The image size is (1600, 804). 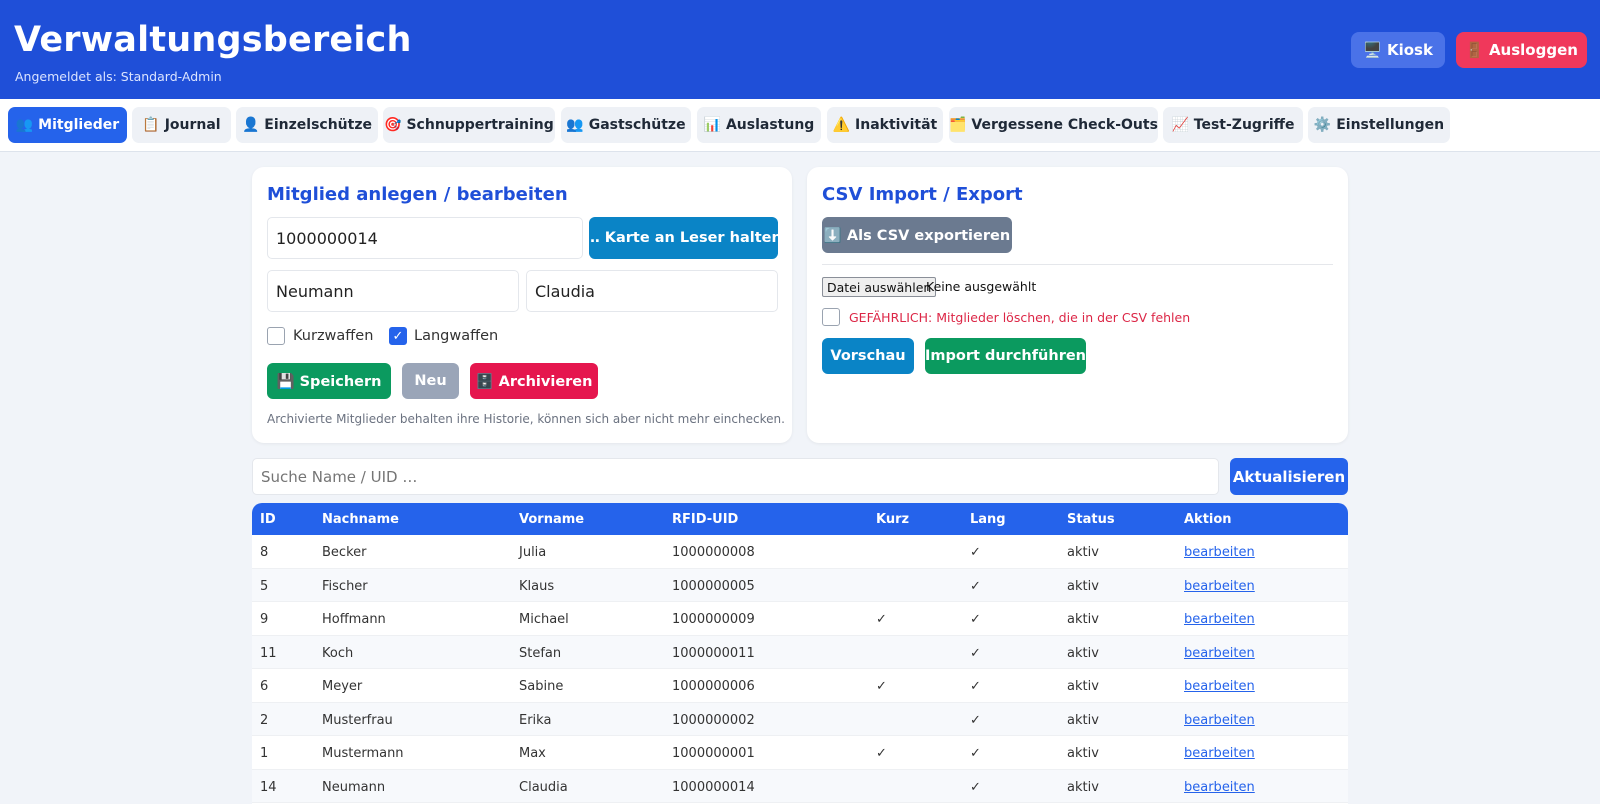 What do you see at coordinates (268, 787) in the screenshot?
I see `cell-id: 14` at bounding box center [268, 787].